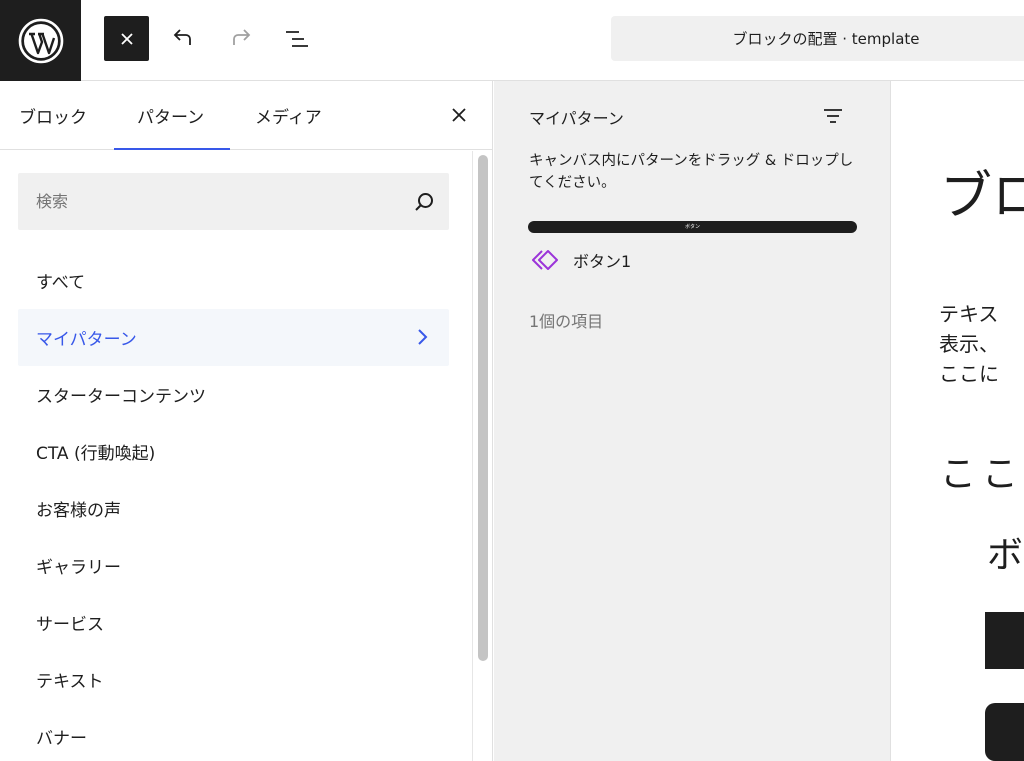 Image resolution: width=1024 pixels, height=761 pixels. What do you see at coordinates (233, 280) in the screenshot?
I see `category-item-all: すべて` at bounding box center [233, 280].